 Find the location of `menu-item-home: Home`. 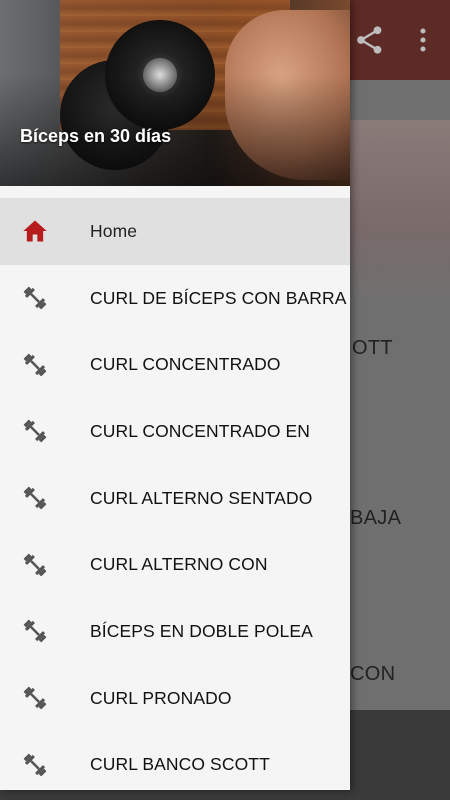

menu-item-home: Home is located at coordinates (175, 231).